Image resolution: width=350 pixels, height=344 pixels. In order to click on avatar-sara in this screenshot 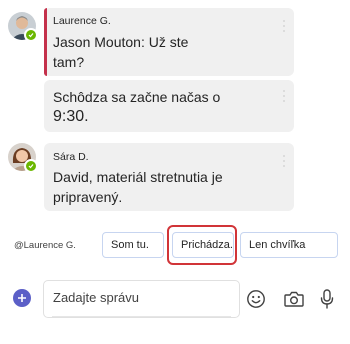, I will do `click(23, 158)`.